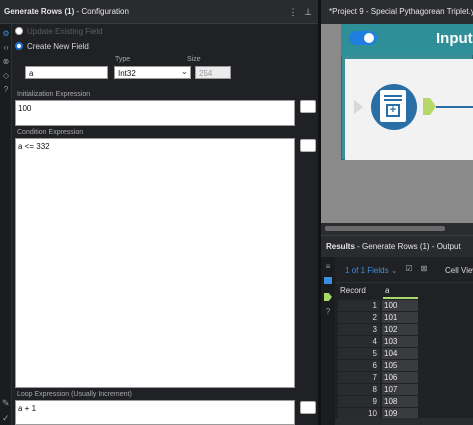 The height and width of the screenshot is (425, 473). I want to click on loop-expression-field: a + 1, so click(155, 412).